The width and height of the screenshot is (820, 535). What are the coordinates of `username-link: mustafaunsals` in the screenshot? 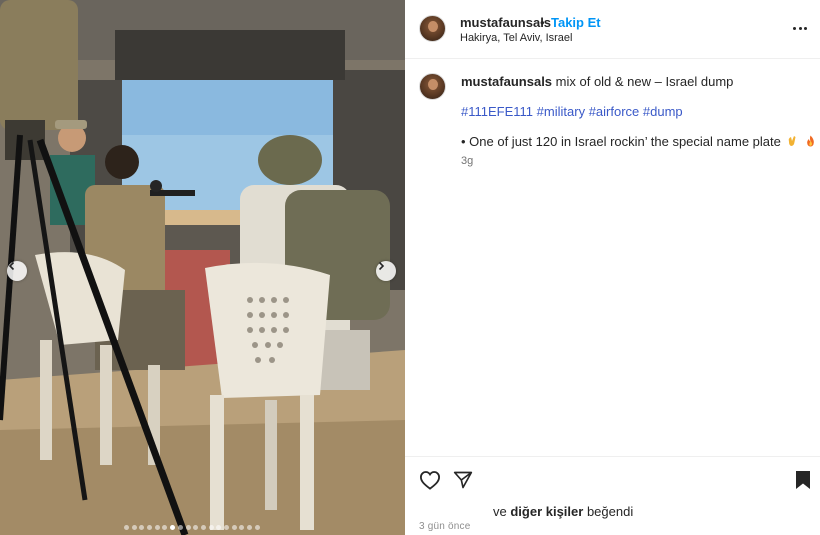 It's located at (505, 22).